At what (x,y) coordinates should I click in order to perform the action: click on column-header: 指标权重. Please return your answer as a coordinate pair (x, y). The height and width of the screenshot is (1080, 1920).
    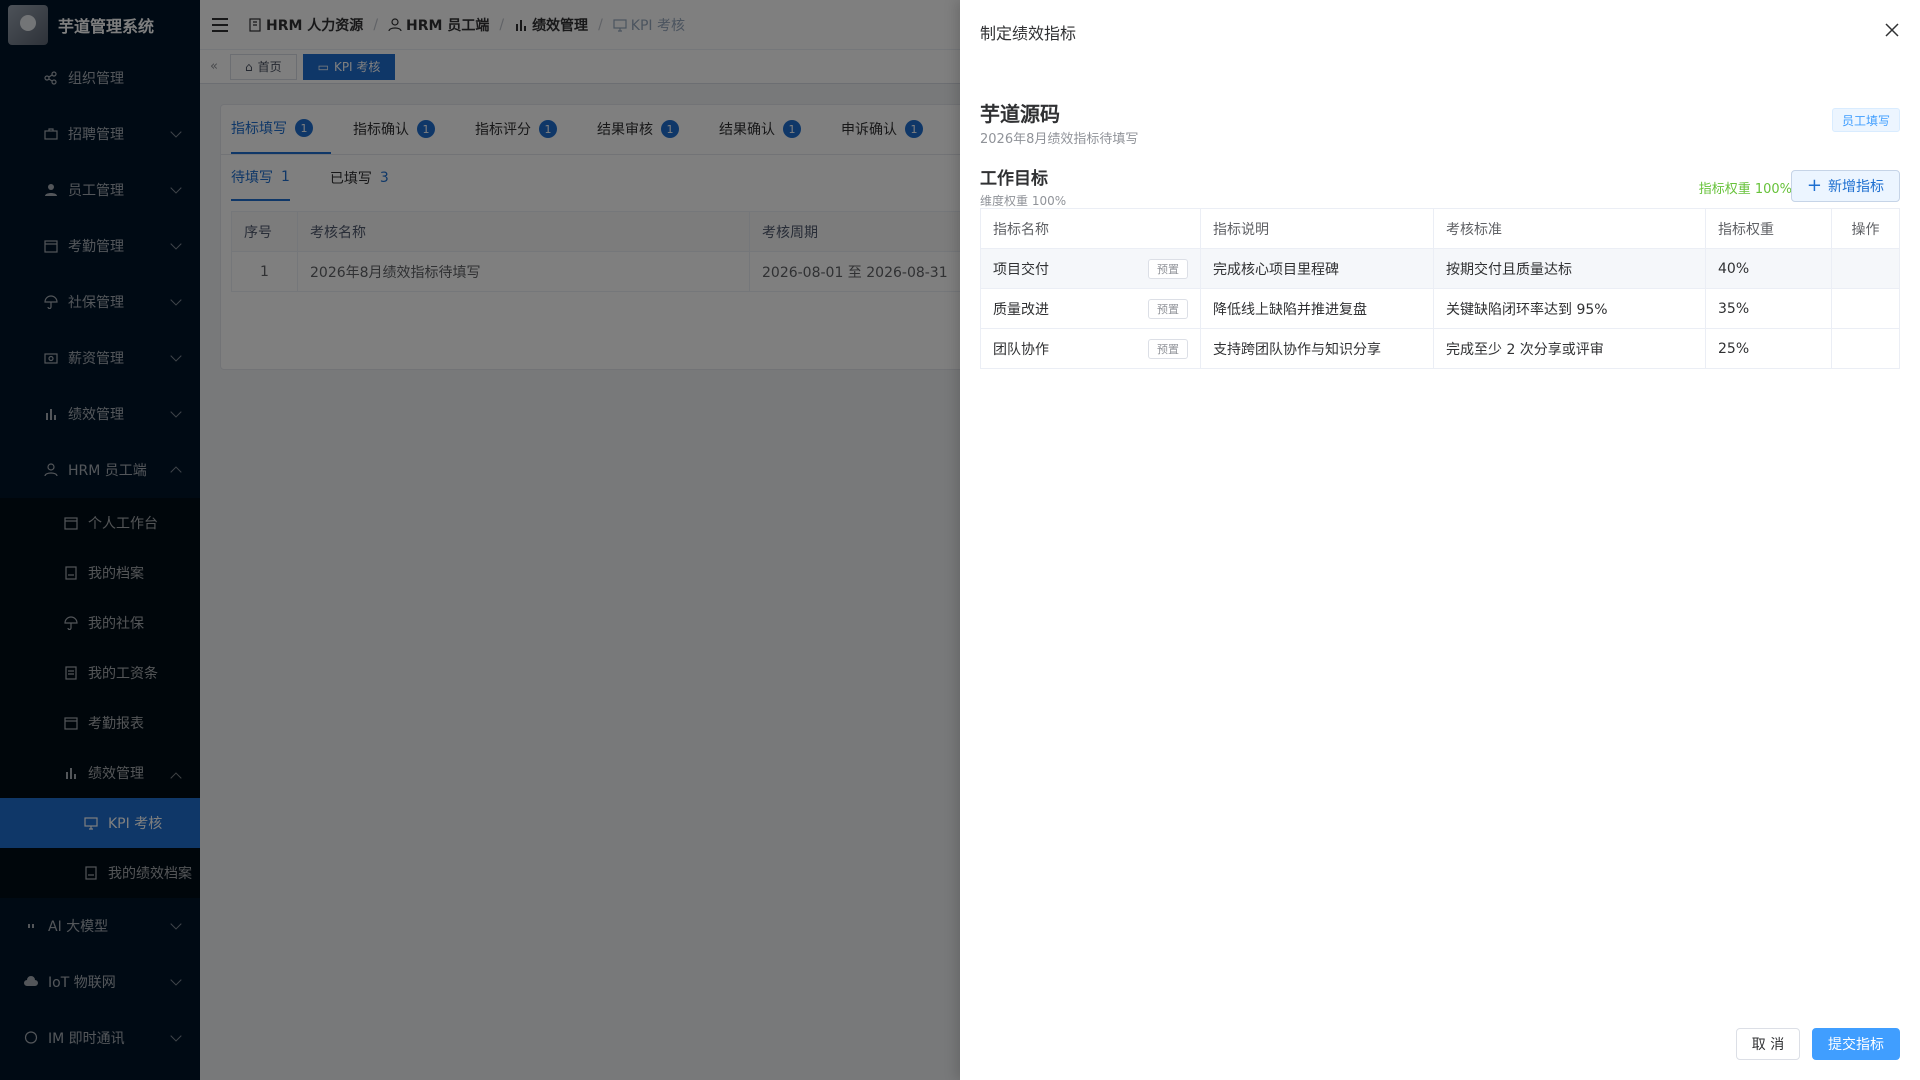
    Looking at the image, I should click on (1768, 228).